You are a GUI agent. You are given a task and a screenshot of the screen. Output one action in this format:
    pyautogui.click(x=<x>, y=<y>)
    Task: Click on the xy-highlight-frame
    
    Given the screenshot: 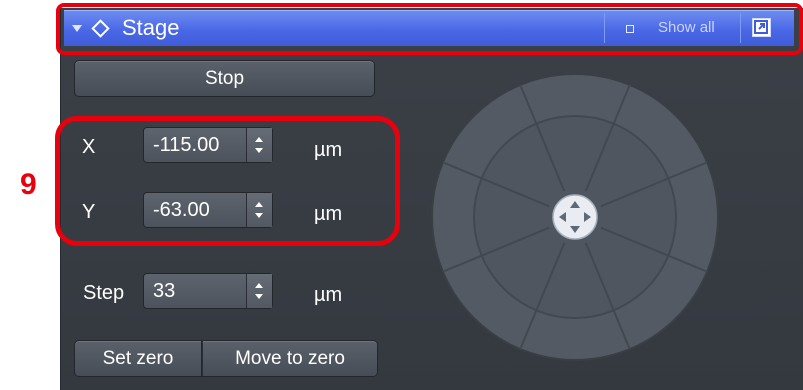 What is the action you would take?
    pyautogui.click(x=227, y=181)
    